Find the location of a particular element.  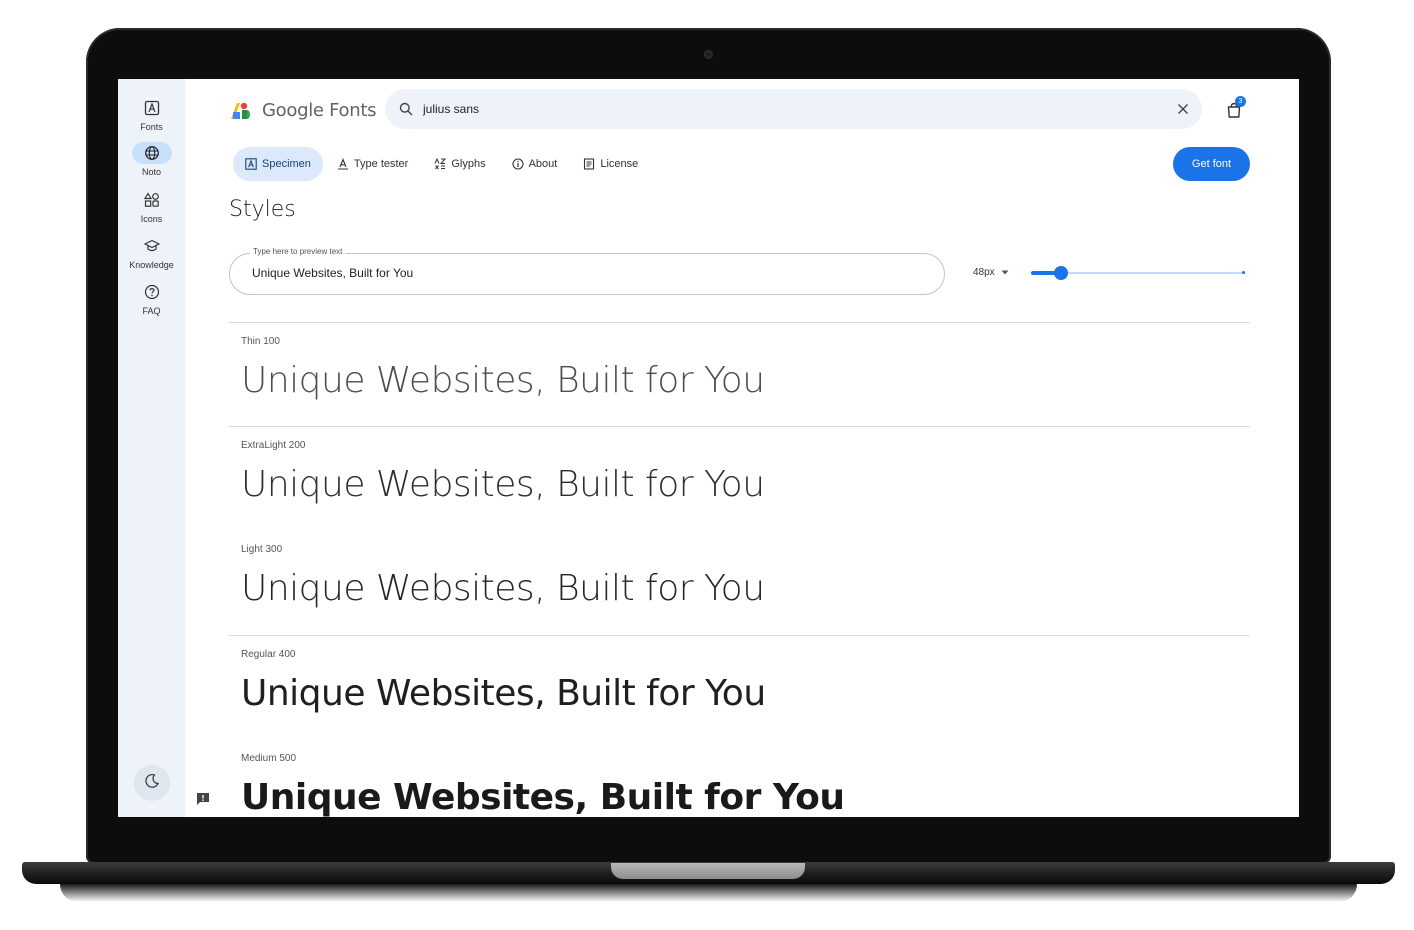

search-input is located at coordinates (773, 109).